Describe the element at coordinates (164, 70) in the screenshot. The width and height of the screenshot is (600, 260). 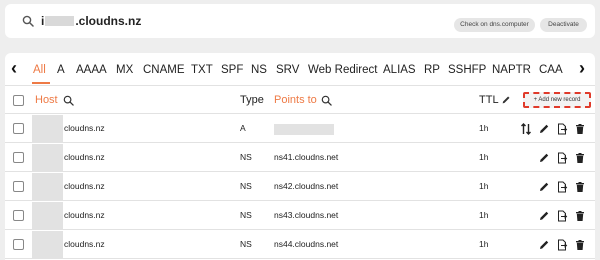
I see `tab-cname: CNAME` at that location.